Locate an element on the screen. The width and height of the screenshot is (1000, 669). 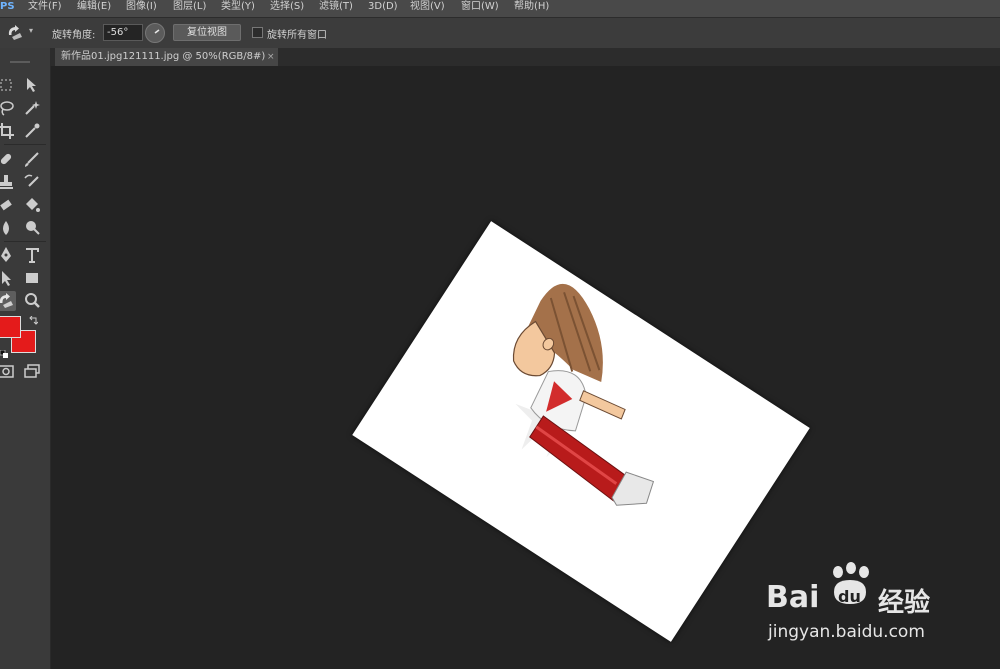
magic-wand-icon is located at coordinates (32, 108).